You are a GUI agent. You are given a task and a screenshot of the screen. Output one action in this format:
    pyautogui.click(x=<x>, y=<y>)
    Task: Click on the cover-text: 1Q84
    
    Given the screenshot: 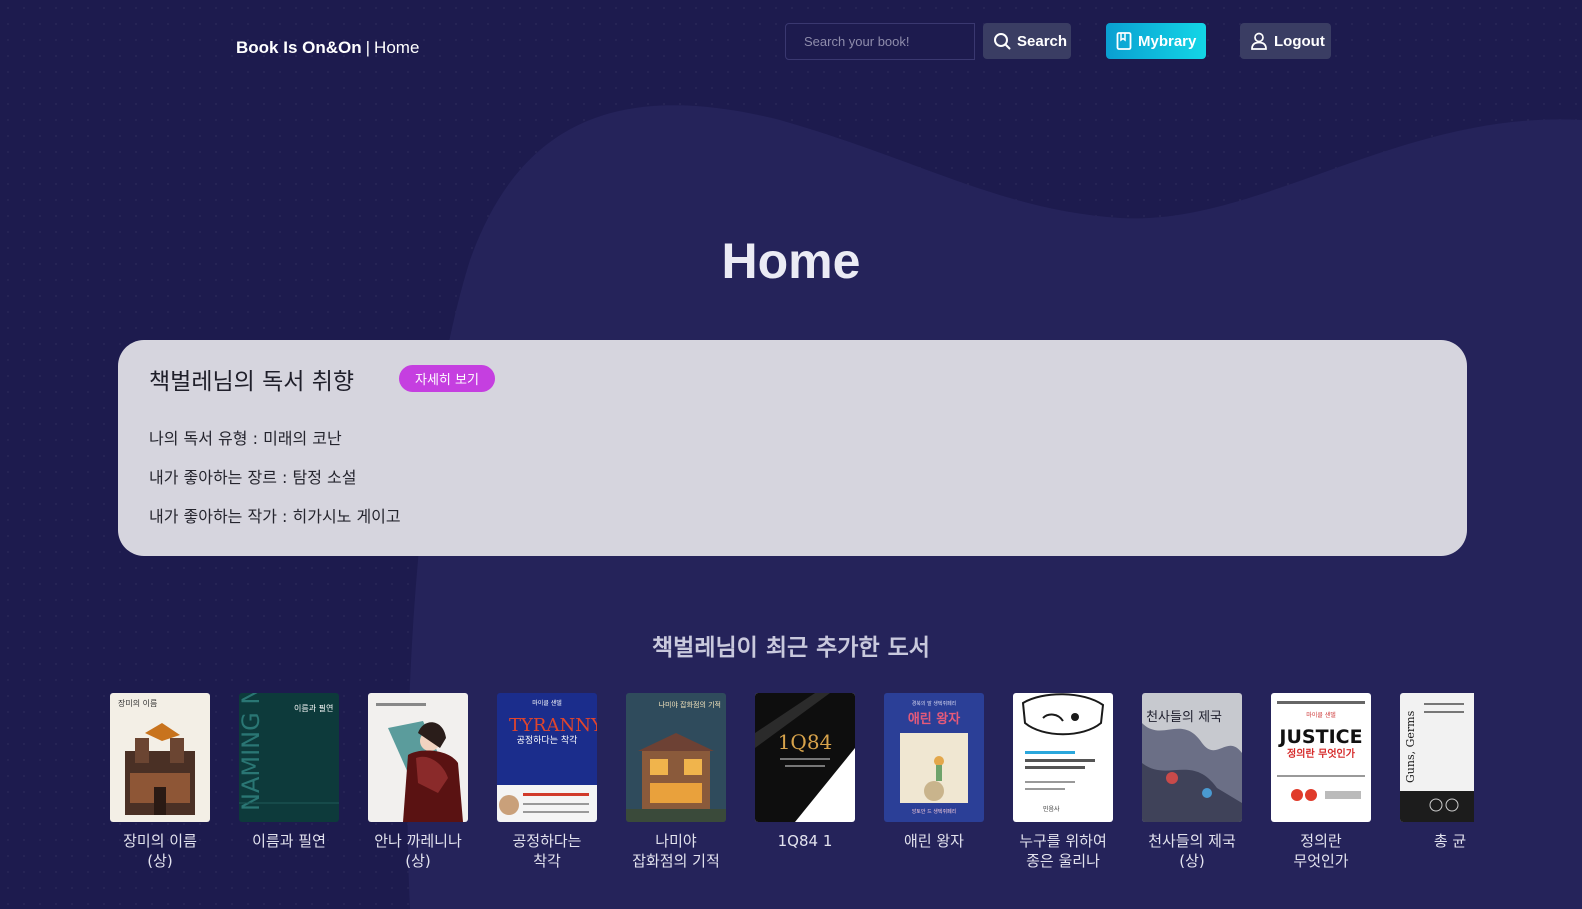 What is the action you would take?
    pyautogui.click(x=805, y=742)
    